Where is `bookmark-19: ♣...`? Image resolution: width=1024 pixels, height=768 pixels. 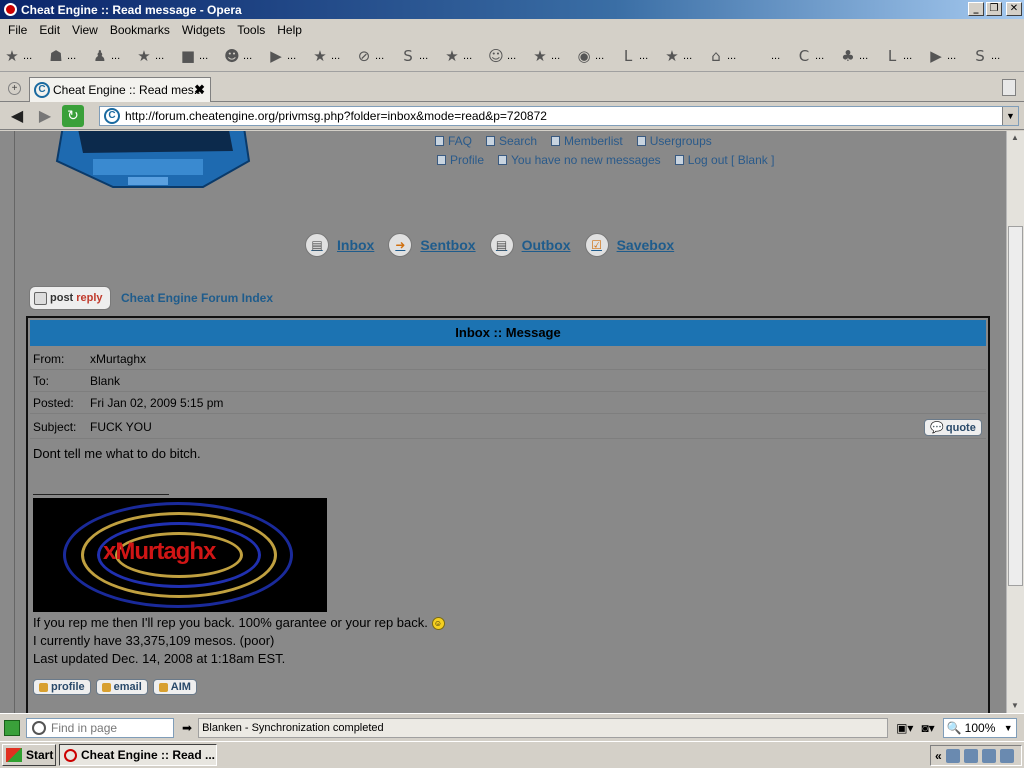 bookmark-19: ♣... is located at coordinates (862, 56).